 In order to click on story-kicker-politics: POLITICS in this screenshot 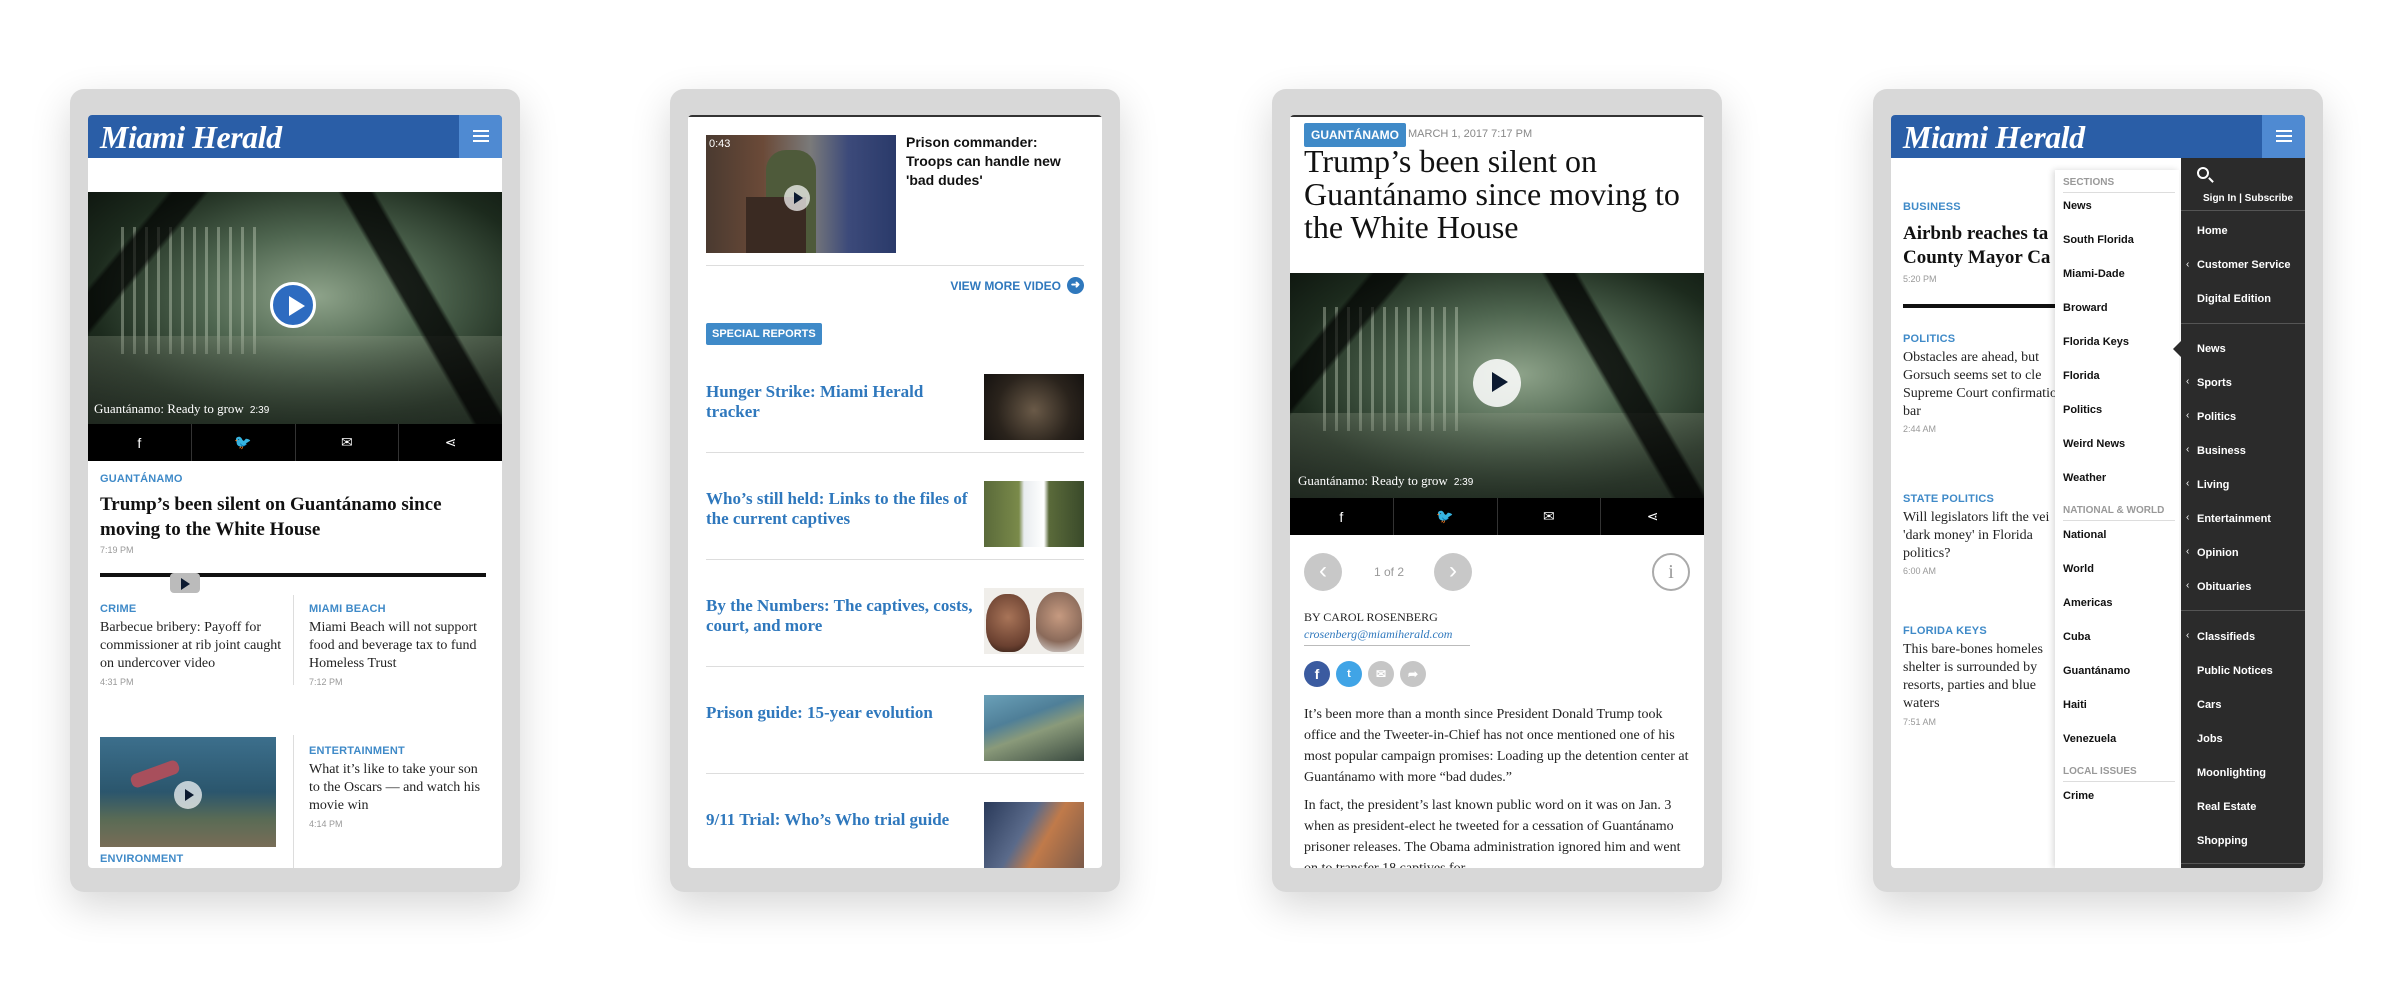, I will do `click(1929, 339)`.